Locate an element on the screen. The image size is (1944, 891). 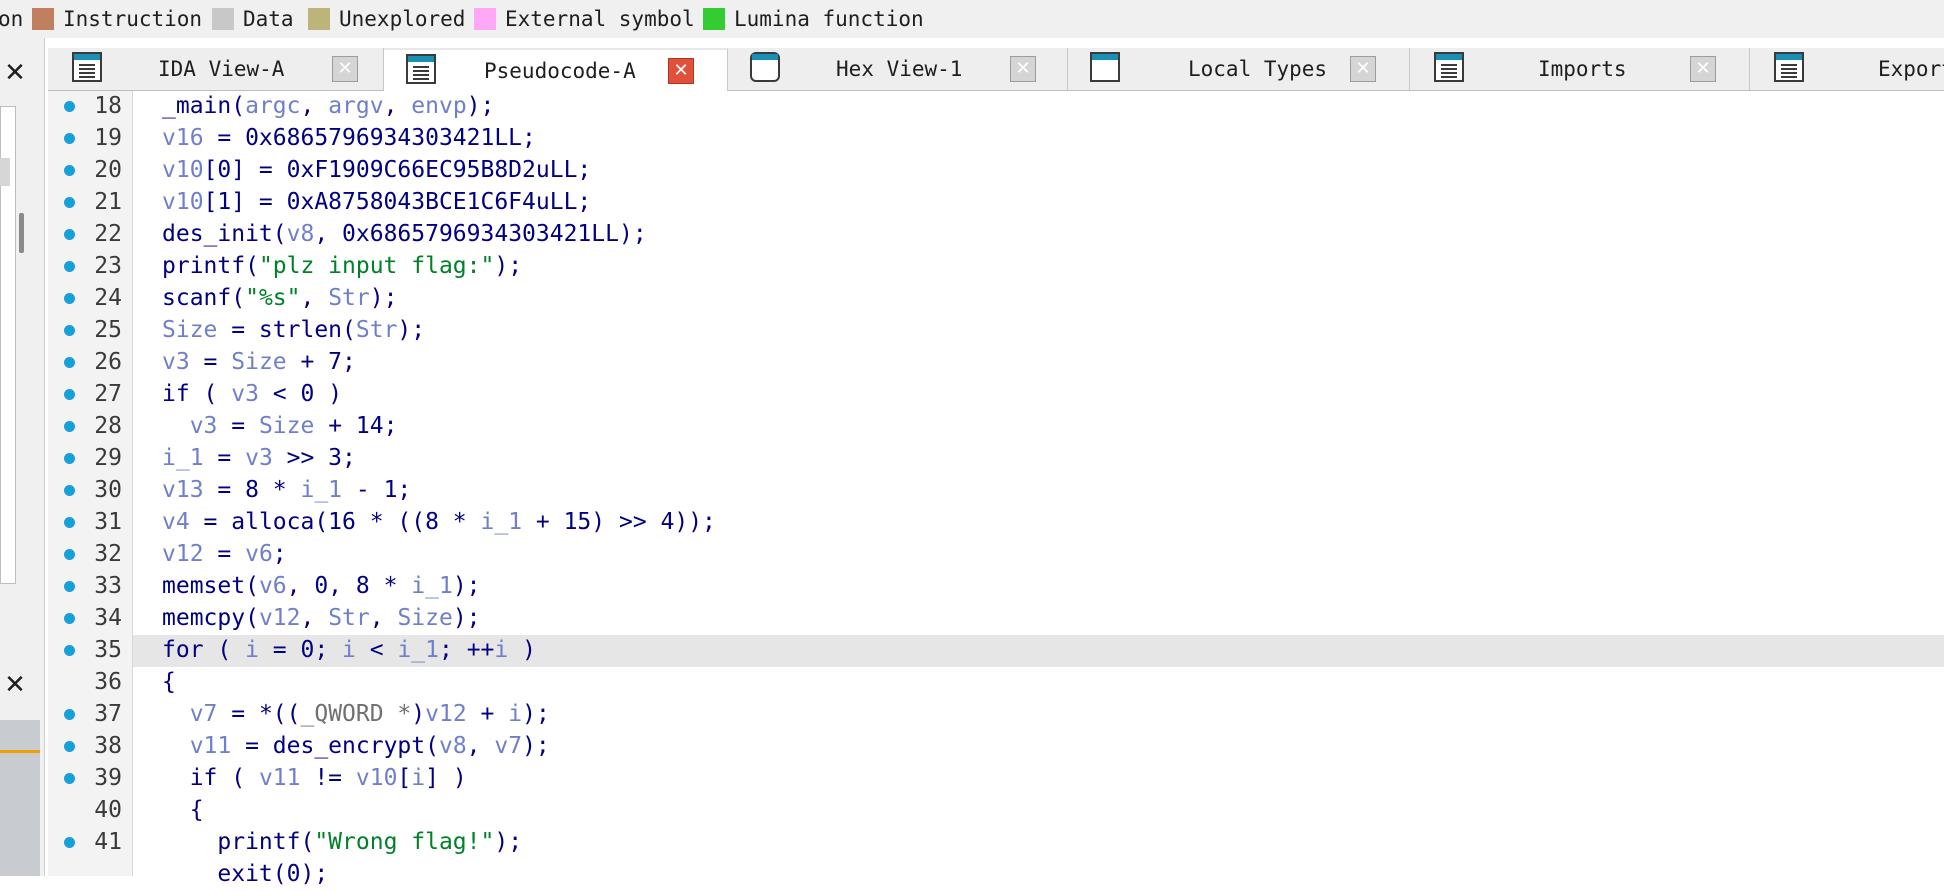
line-number: 38 is located at coordinates (108, 746).